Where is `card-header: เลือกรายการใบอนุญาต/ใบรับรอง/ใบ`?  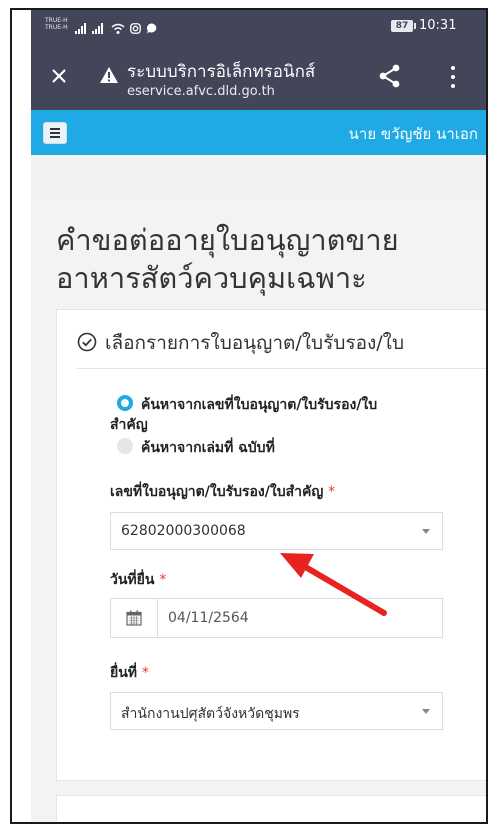 card-header: เลือกรายการใบอนุญาต/ใบรับรอง/ใบ is located at coordinates (281, 346).